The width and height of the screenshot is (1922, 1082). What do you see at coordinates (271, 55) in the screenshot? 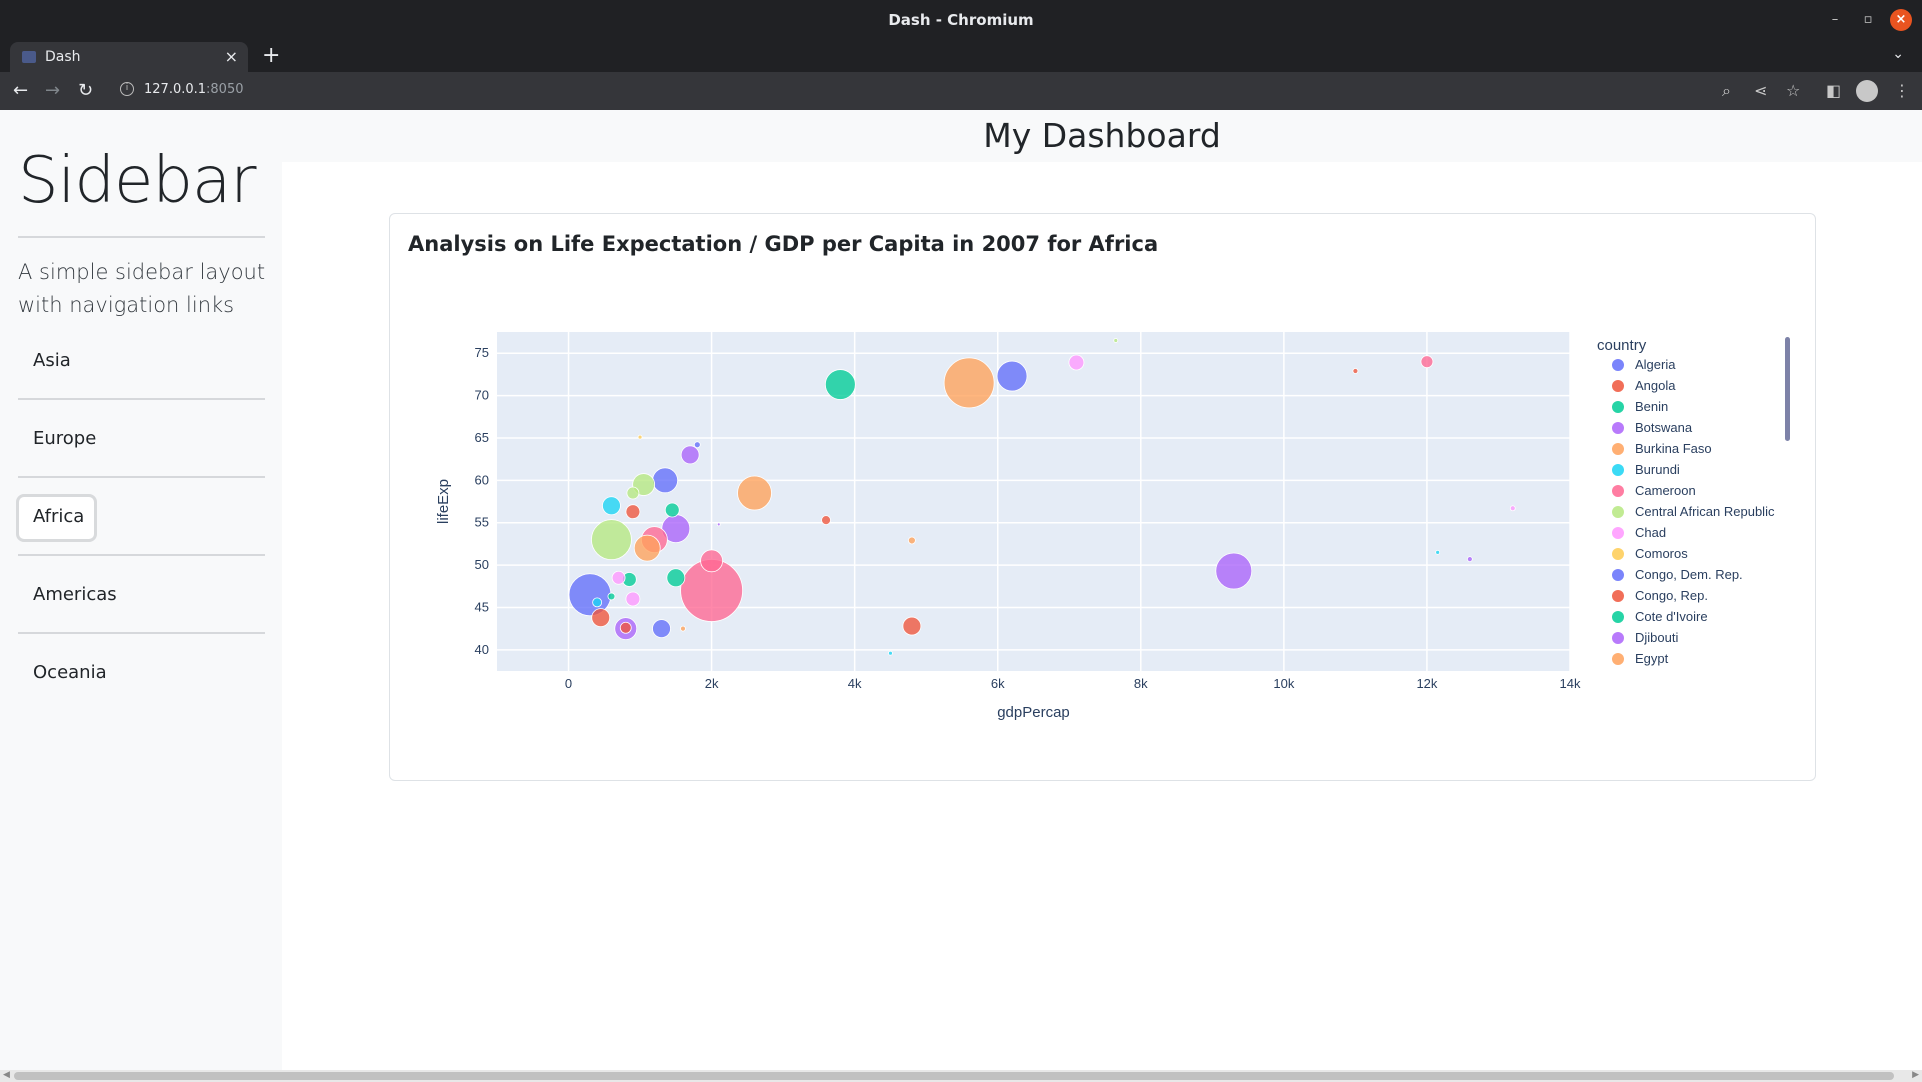
I see `new-tab-icon: +` at bounding box center [271, 55].